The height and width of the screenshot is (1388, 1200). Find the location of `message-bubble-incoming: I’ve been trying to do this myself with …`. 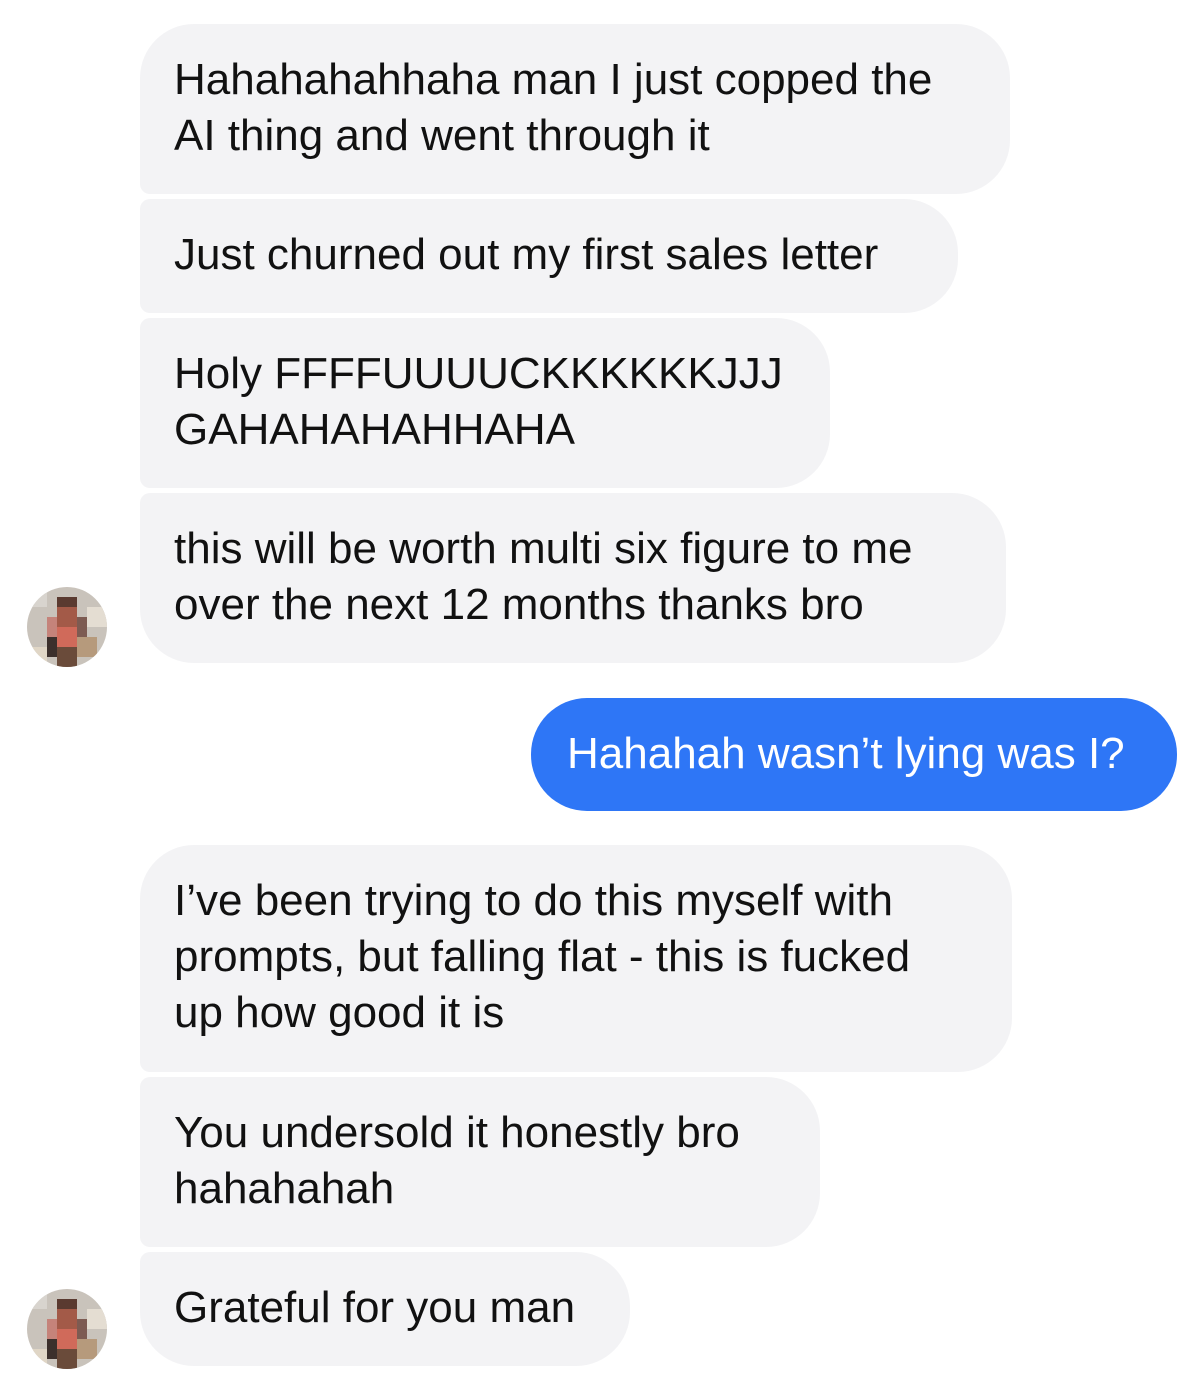

message-bubble-incoming: I’ve been trying to do this myself with … is located at coordinates (576, 958).